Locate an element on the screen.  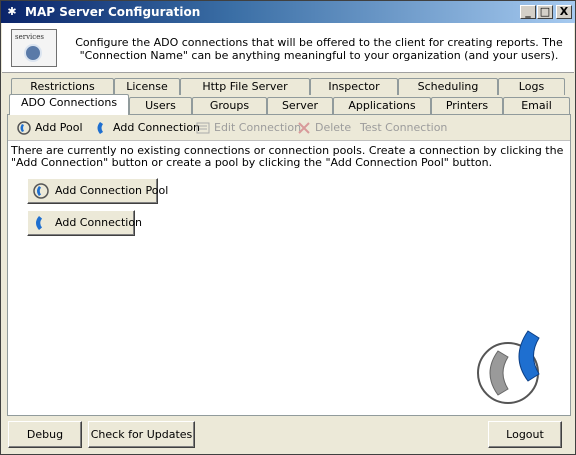
add-connection-pool-button: Add Connection Pool is located at coordinates (97, 191).